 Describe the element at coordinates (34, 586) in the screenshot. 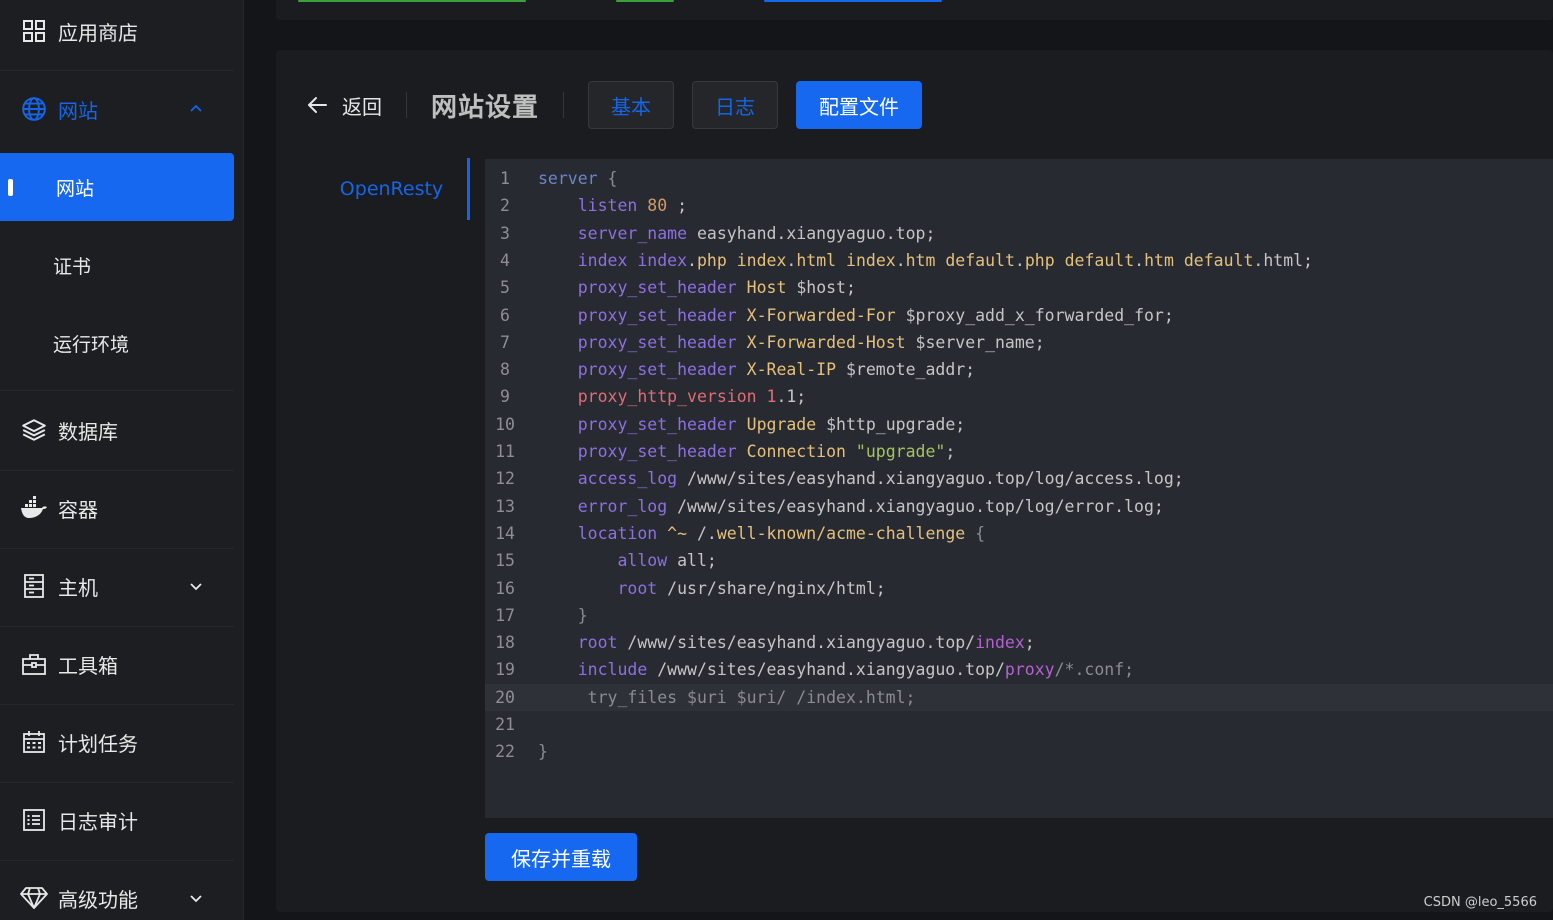

I see `server-icon` at that location.